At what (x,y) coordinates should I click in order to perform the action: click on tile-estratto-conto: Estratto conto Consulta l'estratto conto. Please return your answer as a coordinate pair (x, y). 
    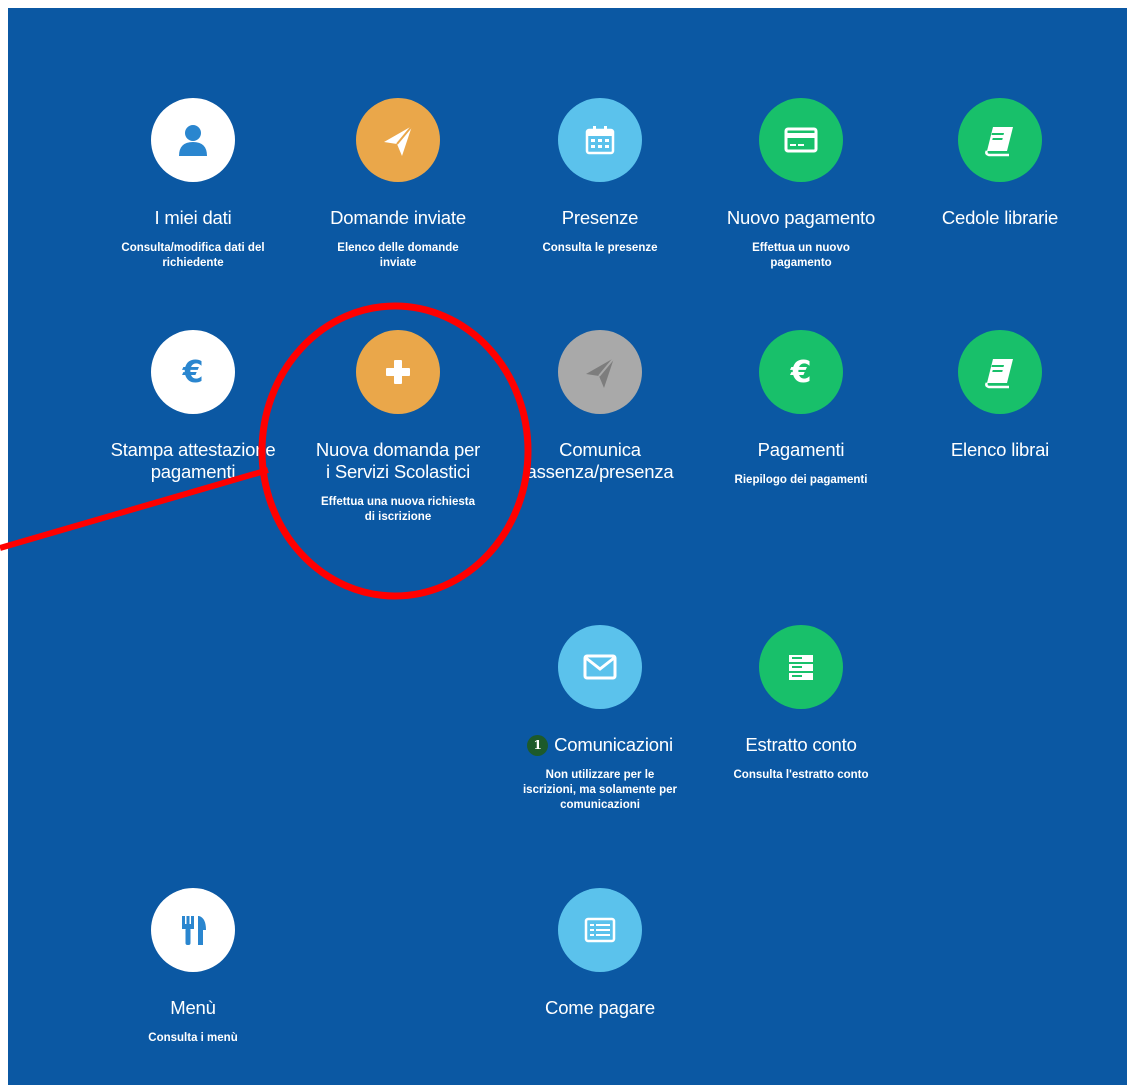
    Looking at the image, I should click on (801, 704).